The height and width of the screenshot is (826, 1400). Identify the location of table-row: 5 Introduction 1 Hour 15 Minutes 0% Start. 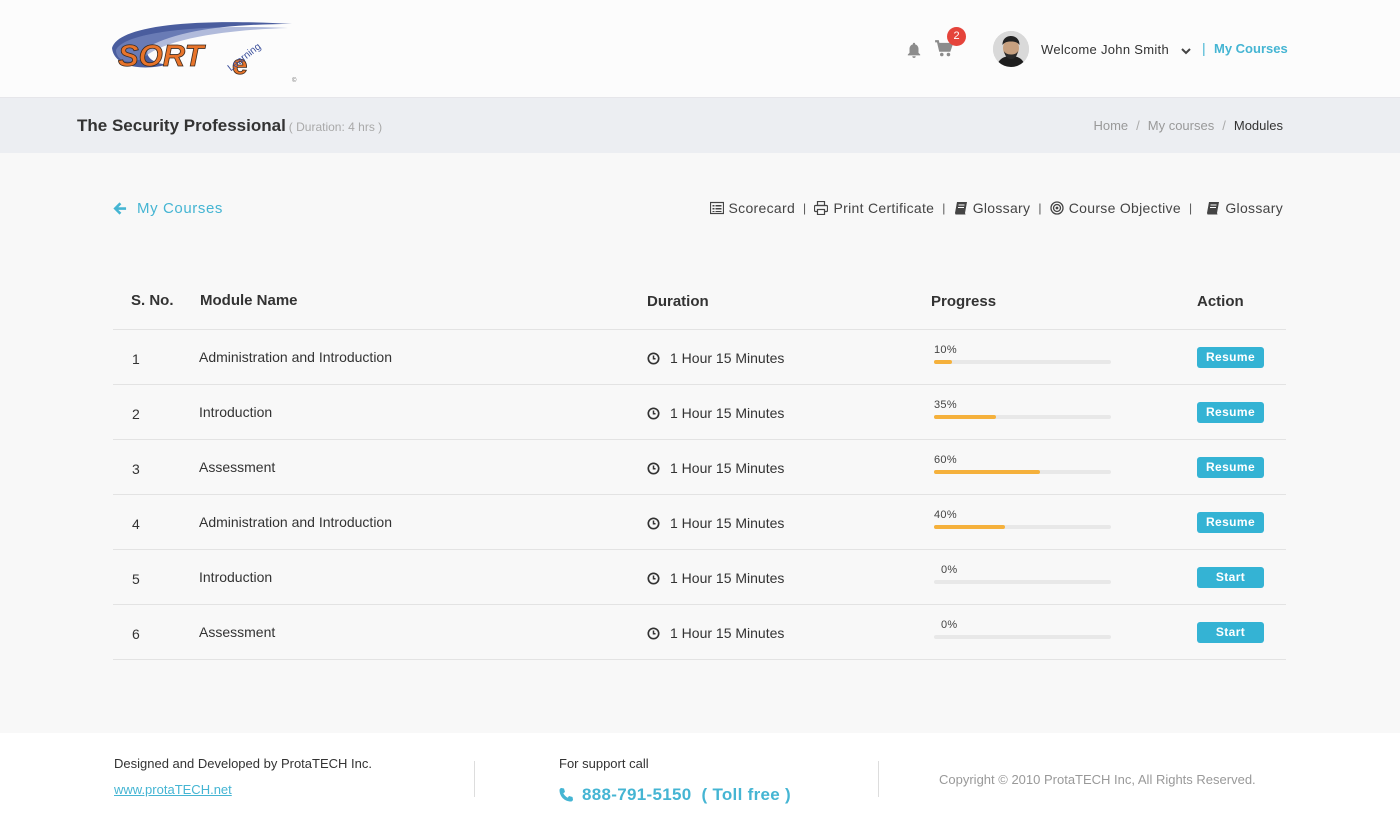
(699, 577).